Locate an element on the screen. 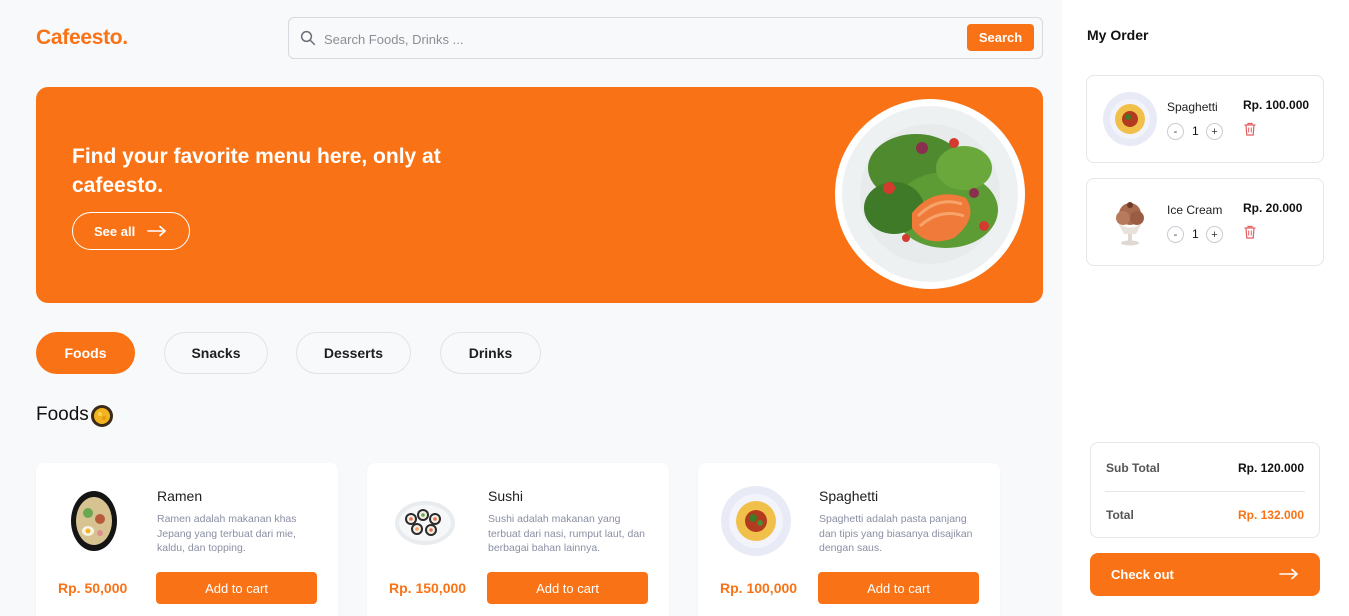 The image size is (1349, 616). total-label: Total is located at coordinates (1120, 515).